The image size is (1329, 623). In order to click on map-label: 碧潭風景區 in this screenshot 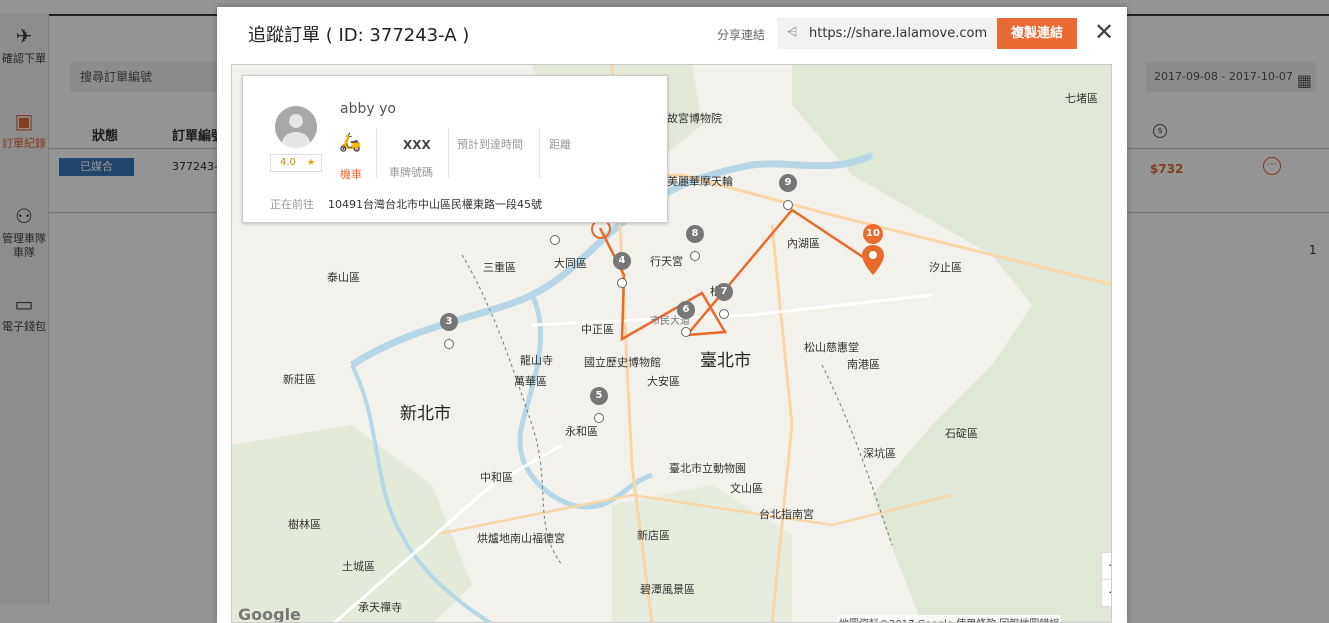, I will do `click(667, 589)`.